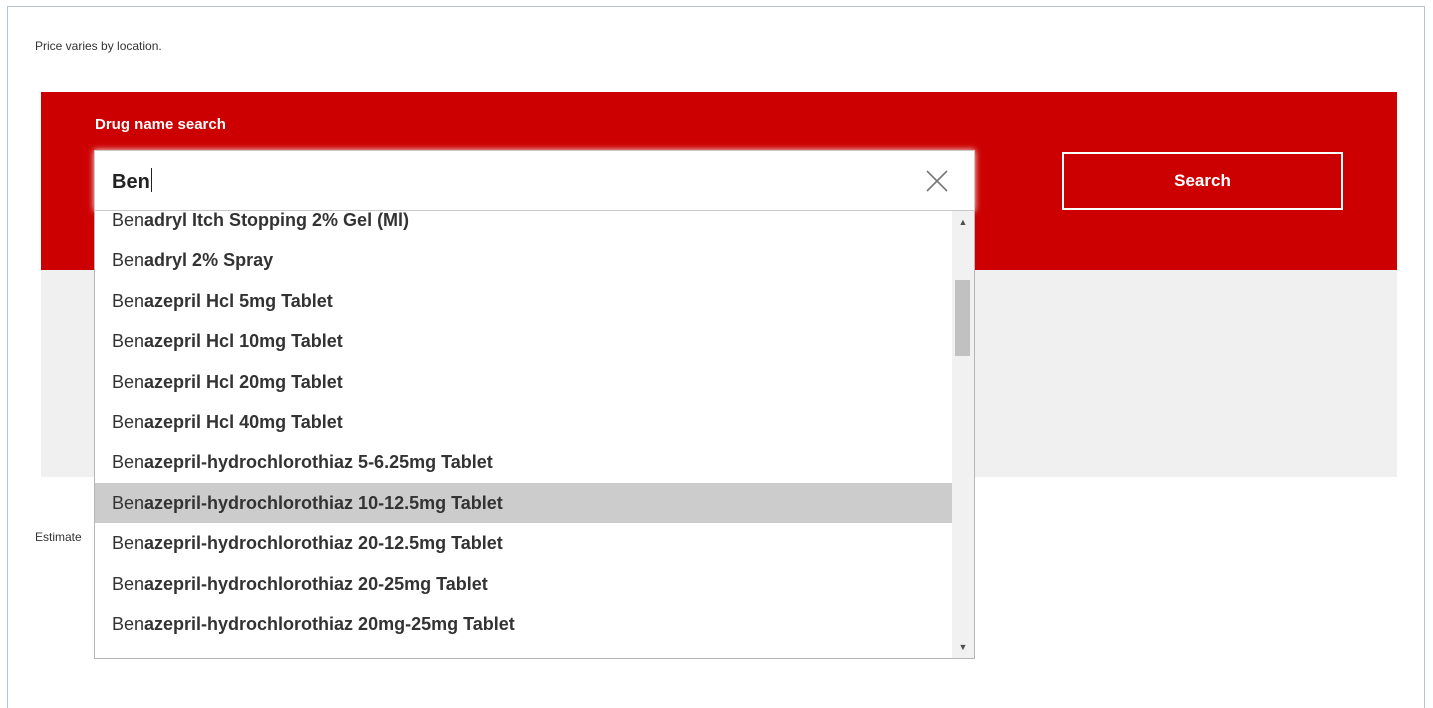 This screenshot has width=1433, height=708. What do you see at coordinates (962, 318) in the screenshot?
I see `scrollbar-thumb` at bounding box center [962, 318].